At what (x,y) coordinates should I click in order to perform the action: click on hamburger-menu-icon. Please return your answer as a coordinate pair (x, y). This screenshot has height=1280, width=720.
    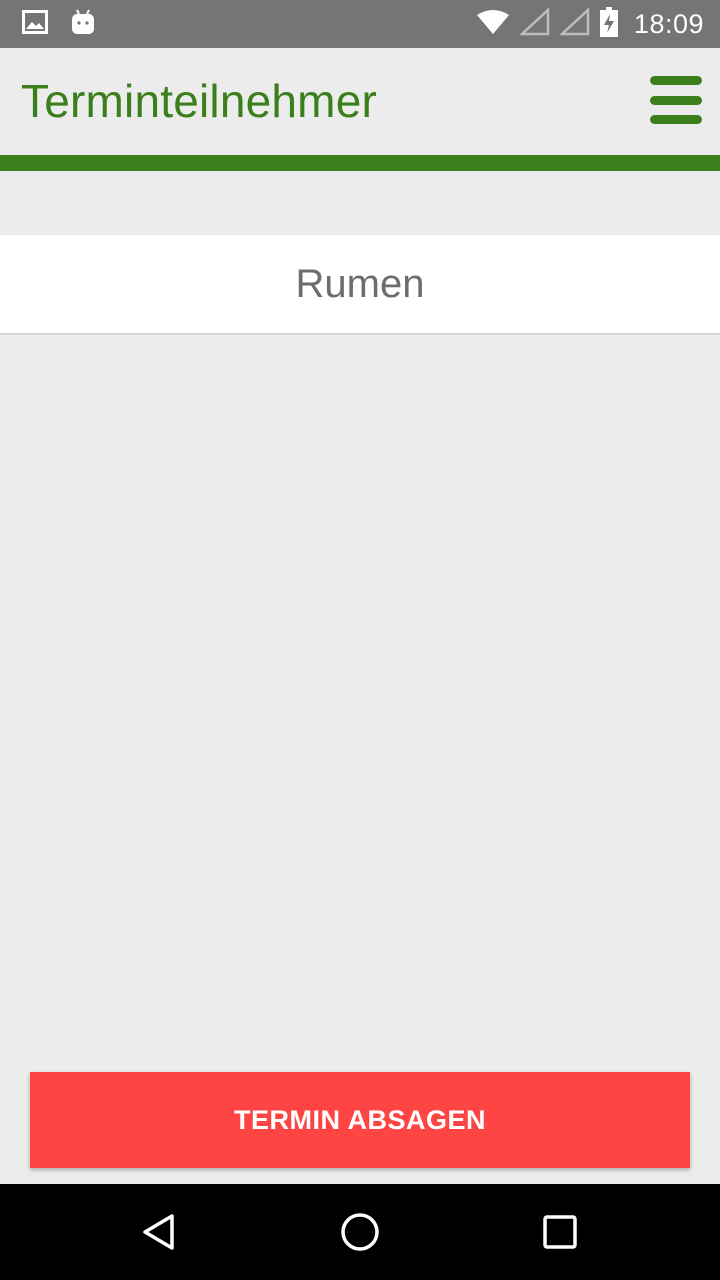
    Looking at the image, I should click on (676, 100).